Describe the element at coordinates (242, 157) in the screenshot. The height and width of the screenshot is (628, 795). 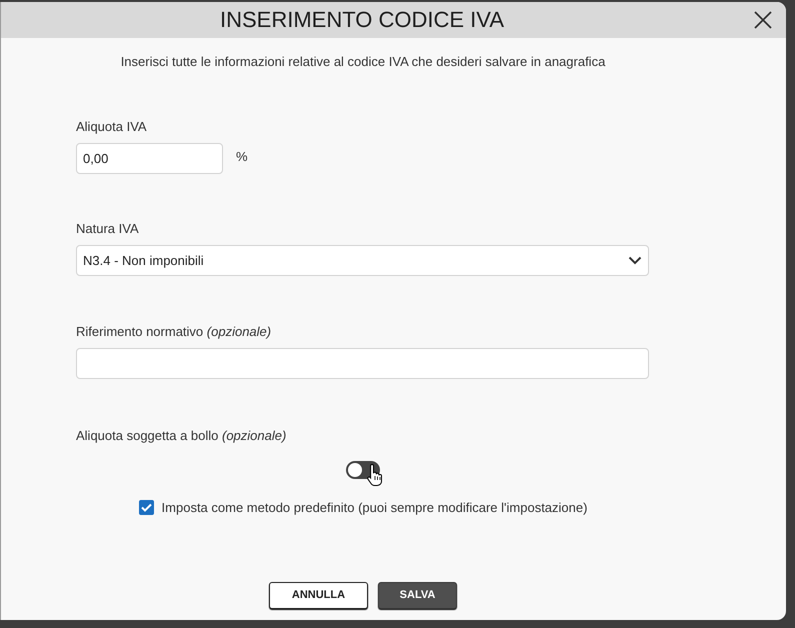
I see `unit-label: %` at that location.